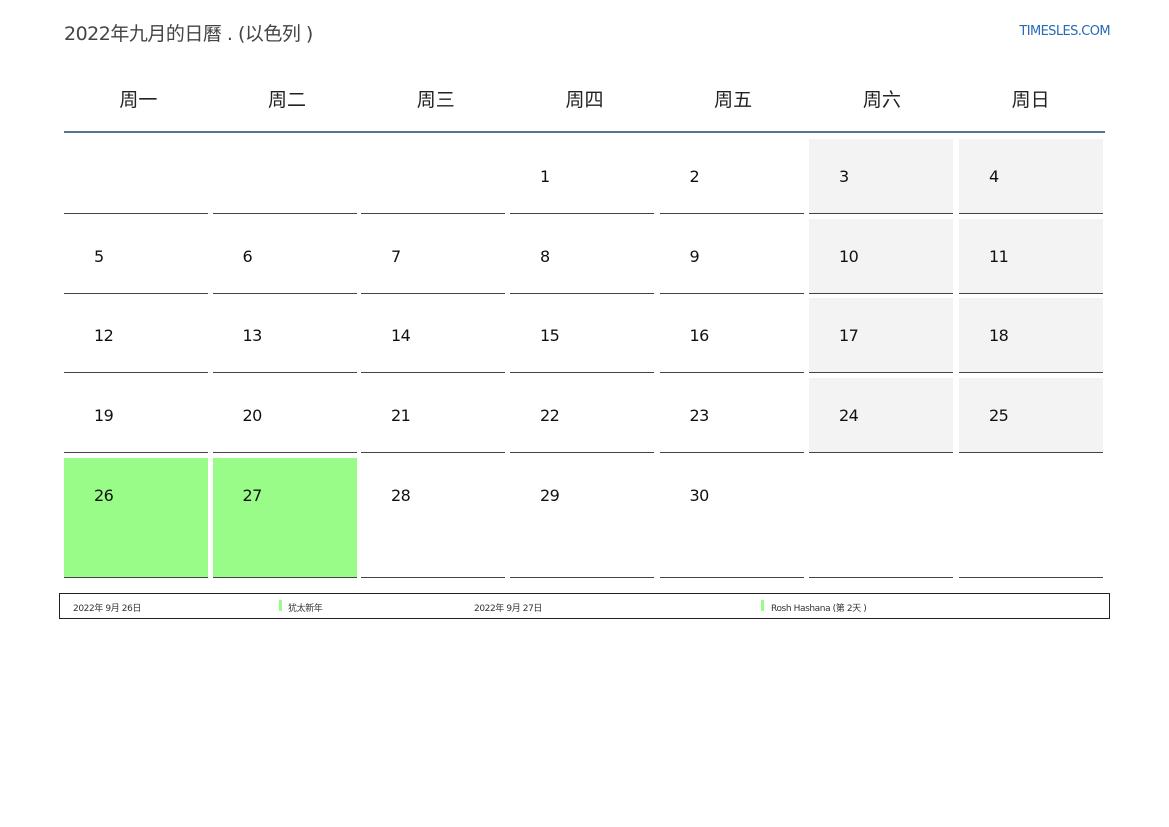  I want to click on site-link: TIMESLES.COM, so click(1064, 31).